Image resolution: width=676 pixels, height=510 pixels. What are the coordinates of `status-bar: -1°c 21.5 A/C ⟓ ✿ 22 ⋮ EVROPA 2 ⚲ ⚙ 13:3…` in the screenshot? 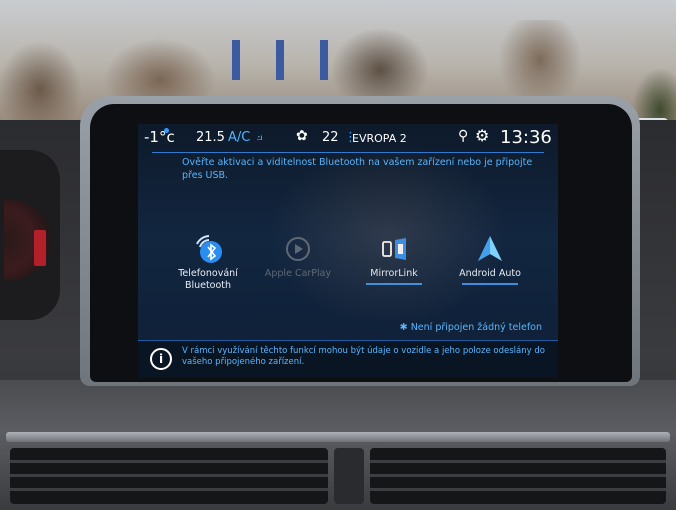 It's located at (348, 138).